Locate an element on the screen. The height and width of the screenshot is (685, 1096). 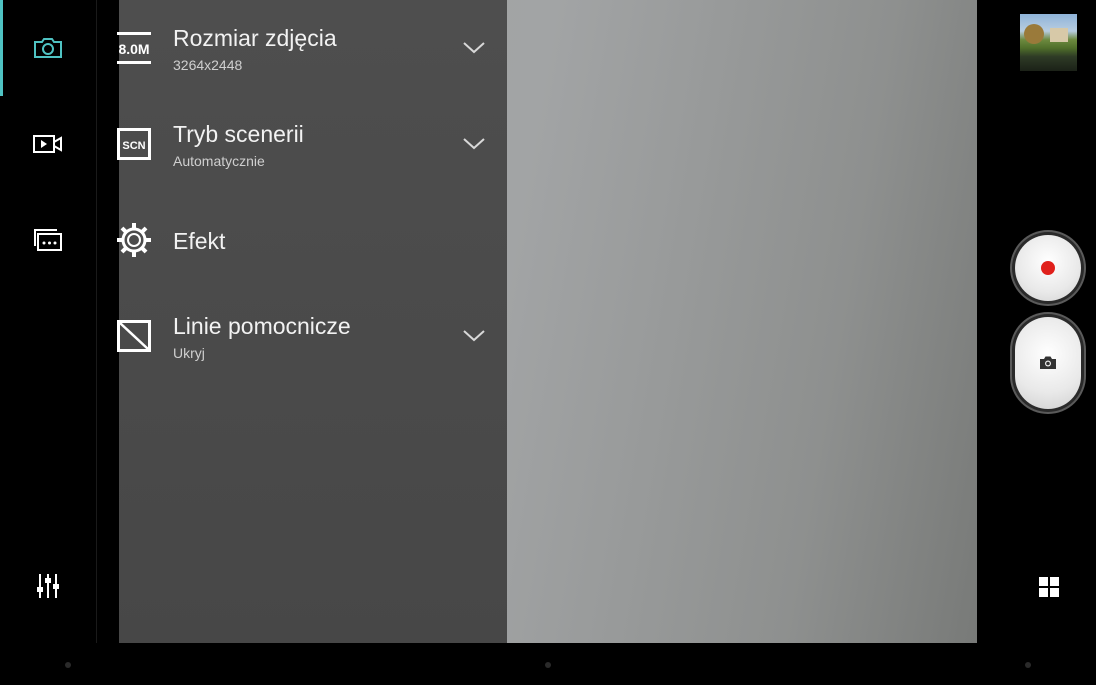
shutter-button is located at coordinates (1048, 363).